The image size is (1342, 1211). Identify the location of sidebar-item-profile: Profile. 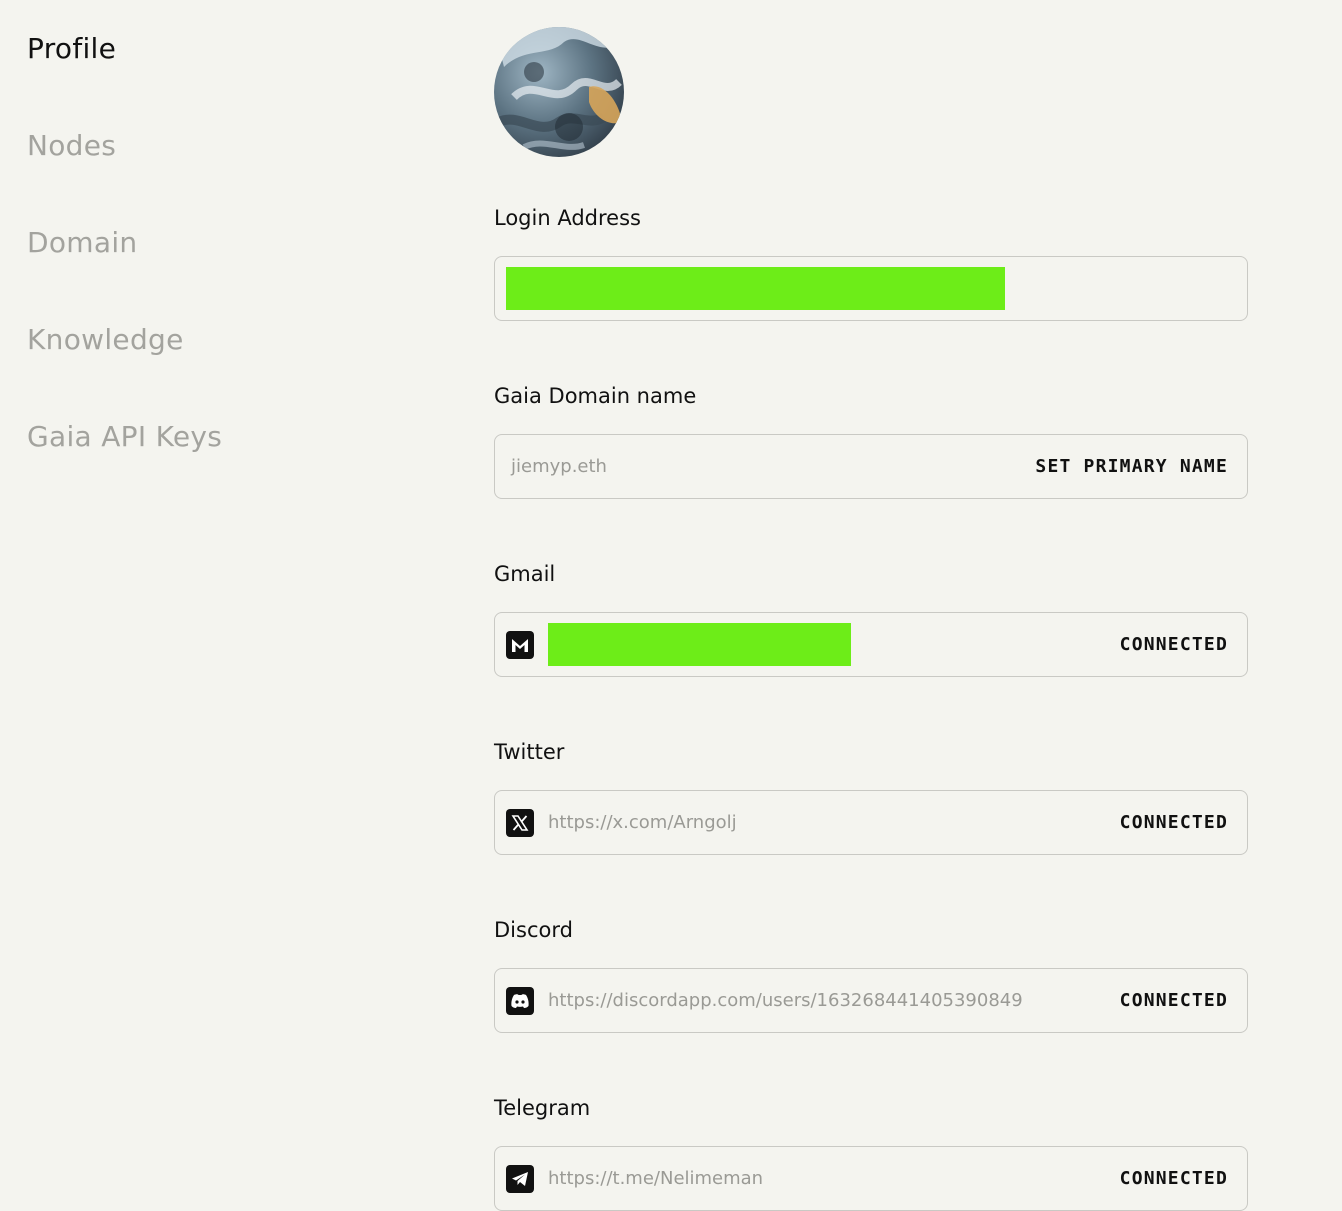
(177, 74).